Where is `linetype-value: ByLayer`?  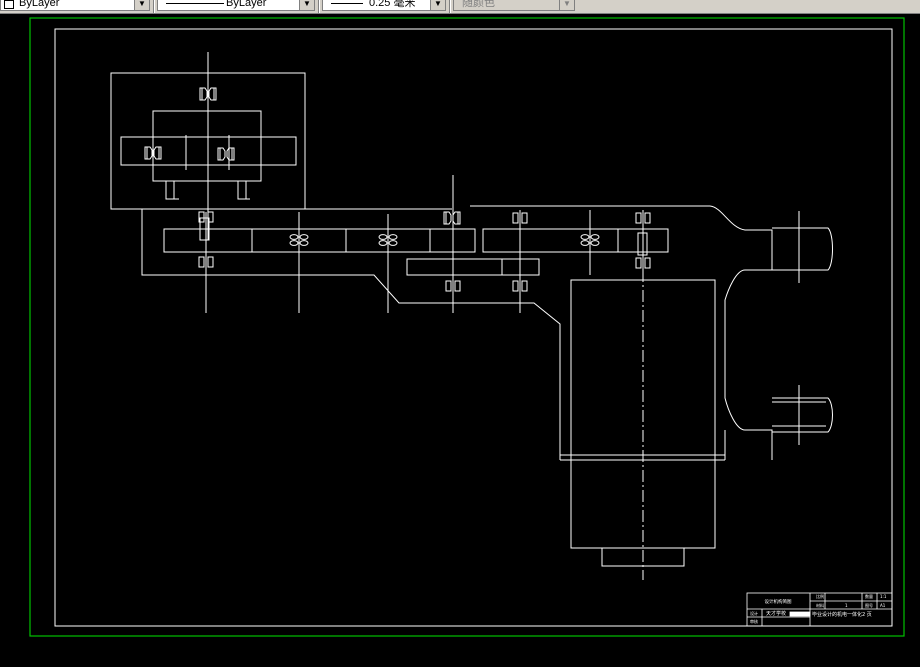 linetype-value: ByLayer is located at coordinates (246, 4).